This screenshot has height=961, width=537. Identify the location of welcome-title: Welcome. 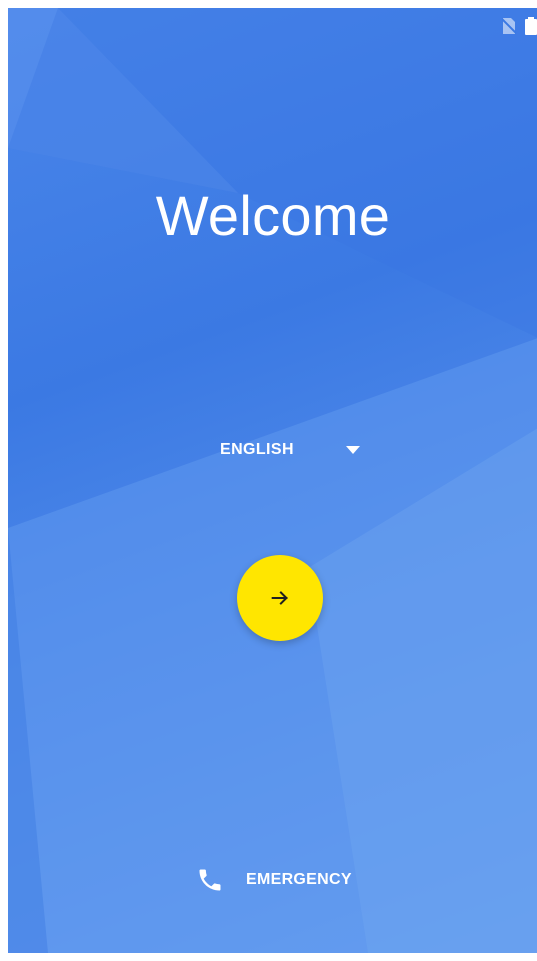
(273, 215).